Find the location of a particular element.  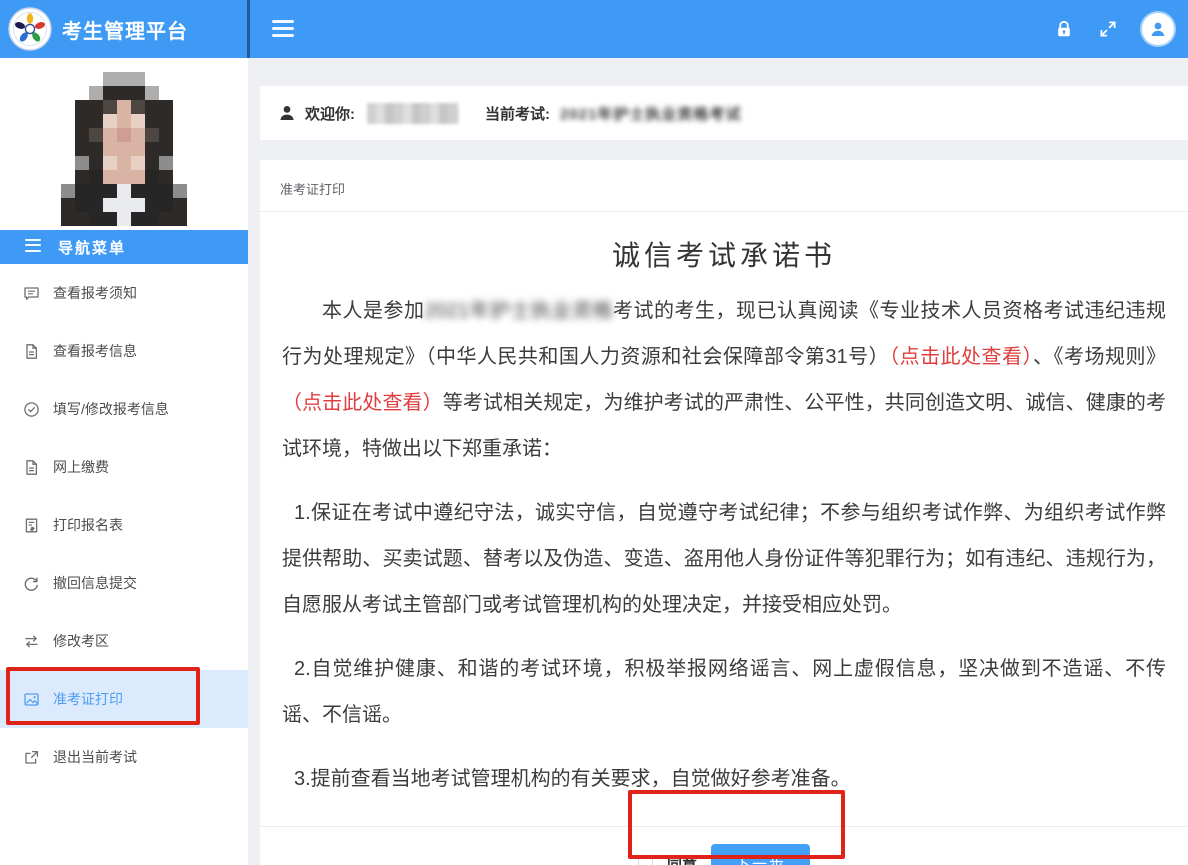

sidebar-item-print-form: 打印报名表 is located at coordinates (124, 525).